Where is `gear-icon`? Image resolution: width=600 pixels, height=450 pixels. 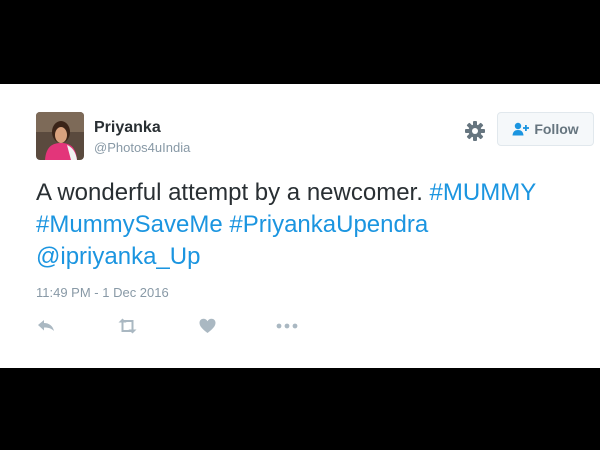
gear-icon is located at coordinates (475, 131).